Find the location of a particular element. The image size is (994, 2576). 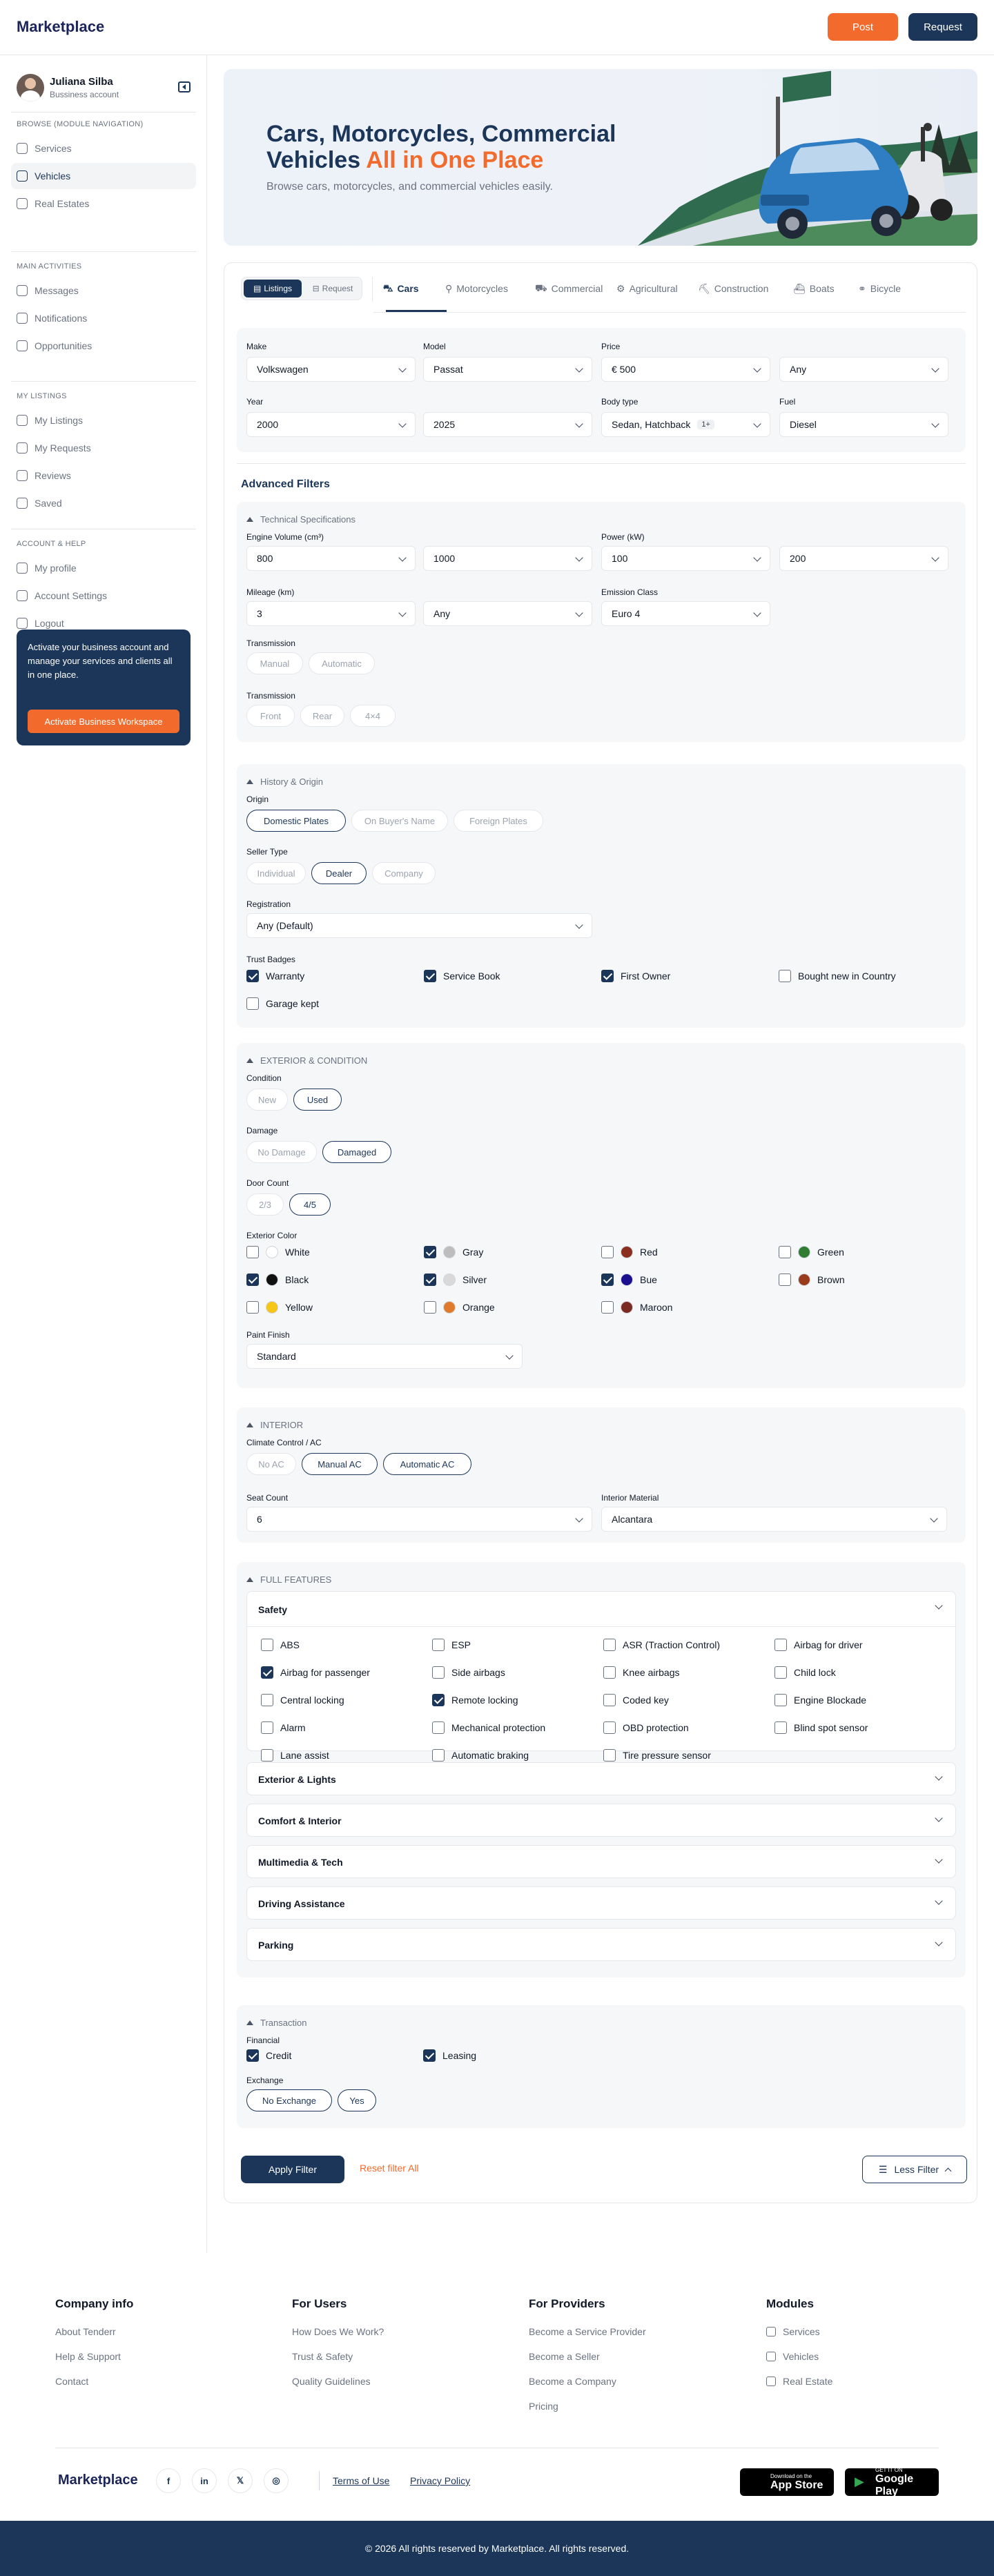

tab-motorcycles: ⚲ Motorcycles is located at coordinates (476, 288).